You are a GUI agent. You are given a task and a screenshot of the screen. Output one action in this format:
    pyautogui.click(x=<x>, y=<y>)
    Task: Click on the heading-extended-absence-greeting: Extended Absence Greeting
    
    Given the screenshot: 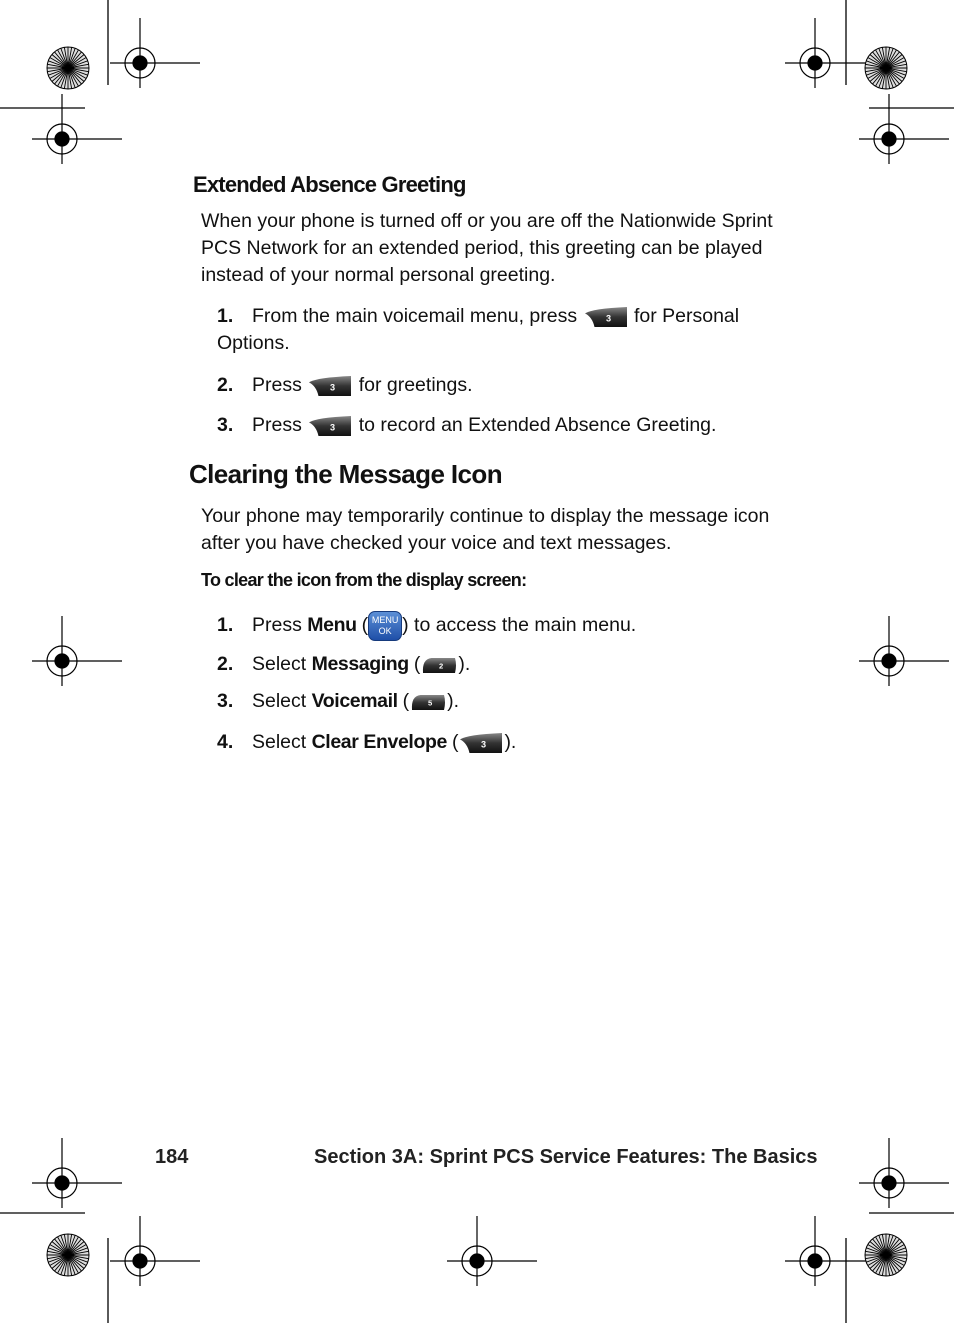 What is the action you would take?
    pyautogui.click(x=329, y=184)
    